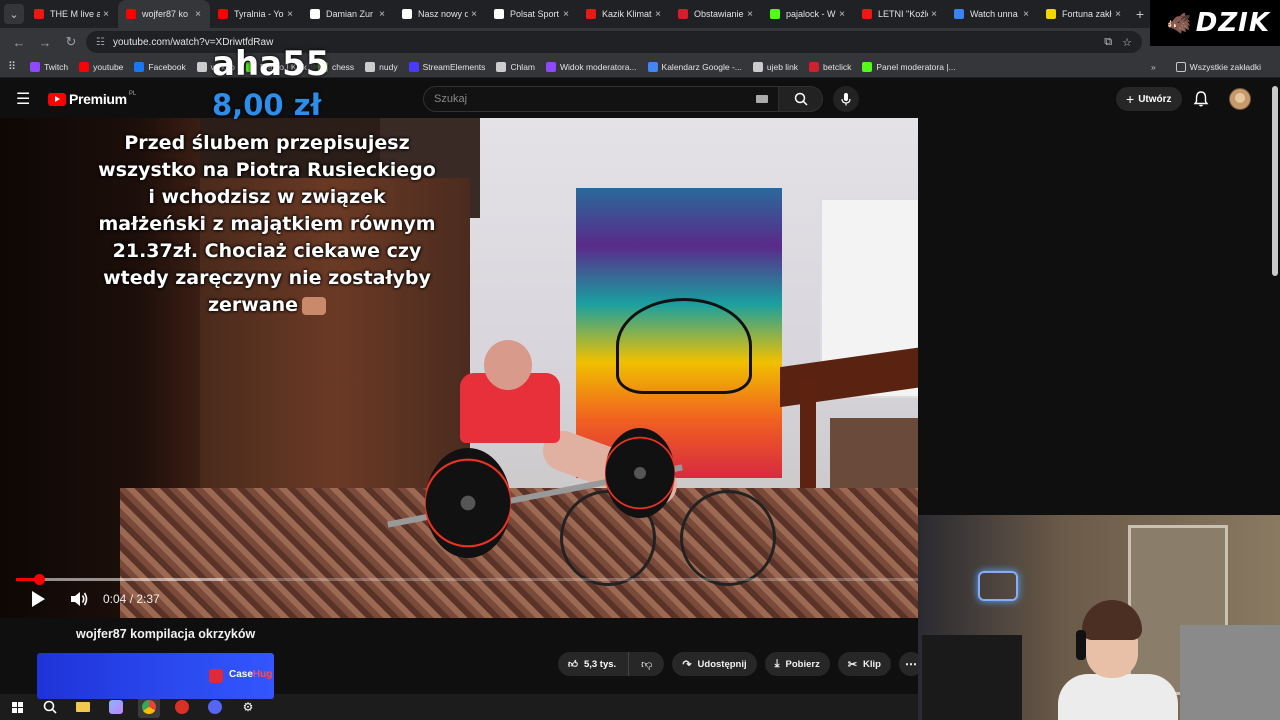 This screenshot has width=1280, height=720. Describe the element at coordinates (1087, 14) in the screenshot. I see `browser-tab-title: Fortuna zakł` at that location.